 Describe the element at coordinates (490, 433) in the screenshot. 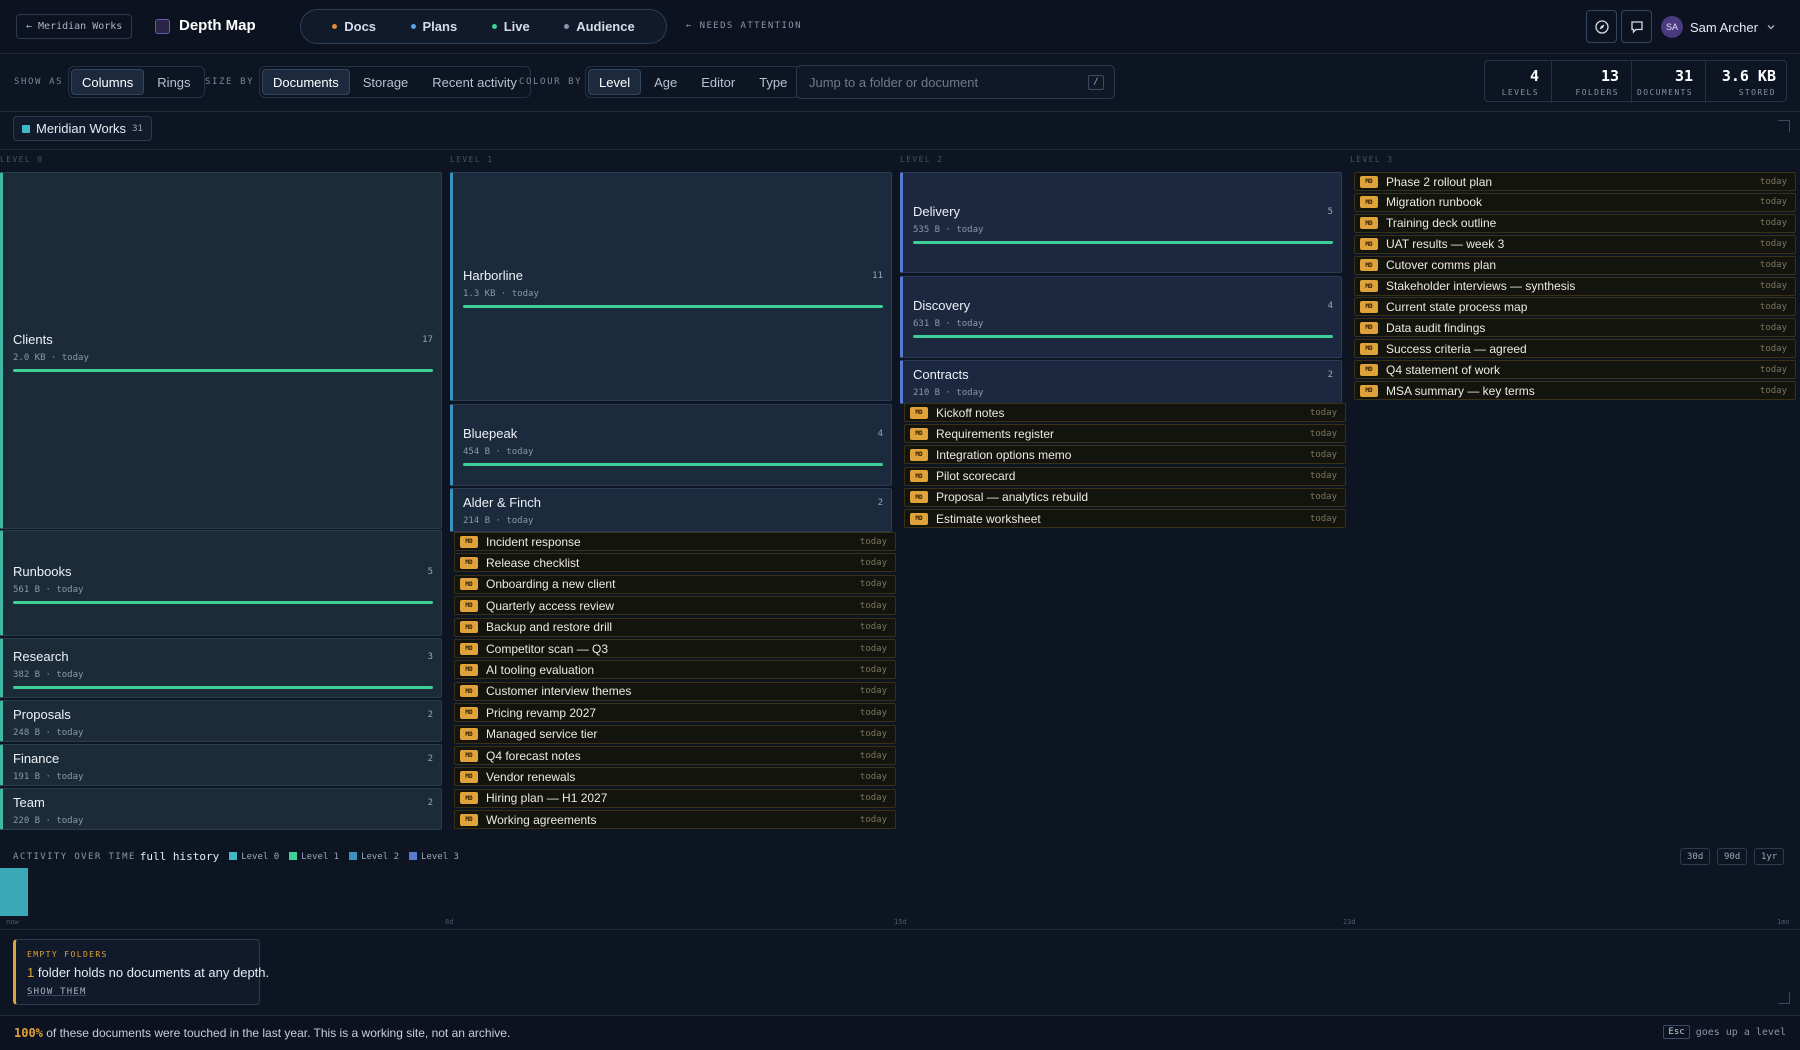

I see `folder-name: Bluepeak` at that location.